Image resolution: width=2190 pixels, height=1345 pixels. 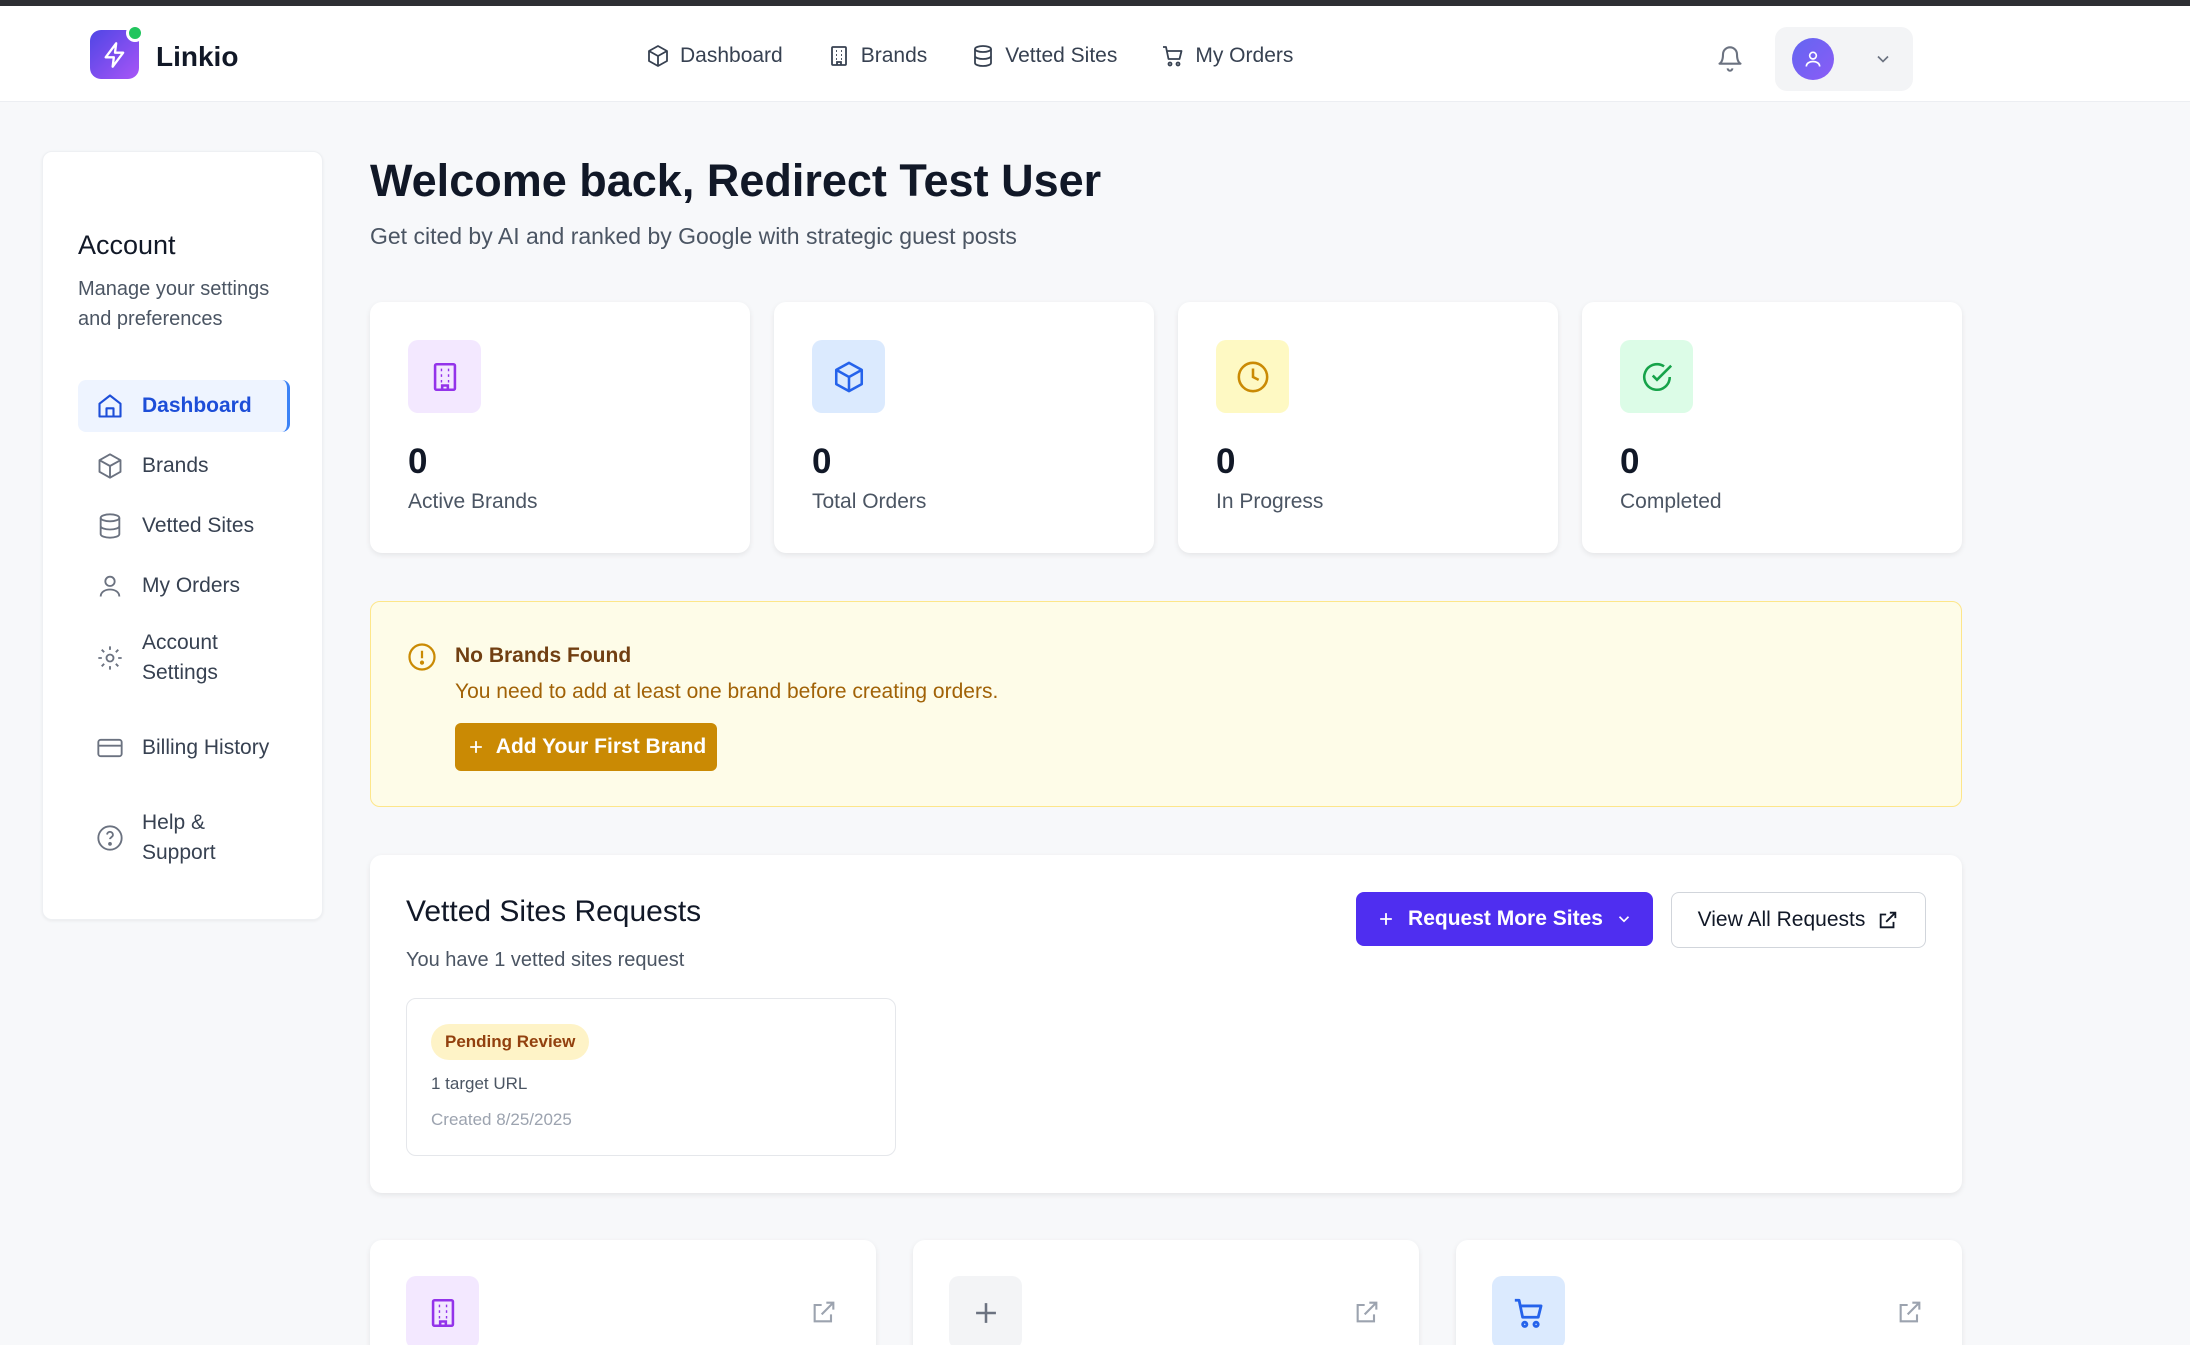 I want to click on stat-card-in-progress: 0 In Progress, so click(x=1368, y=427).